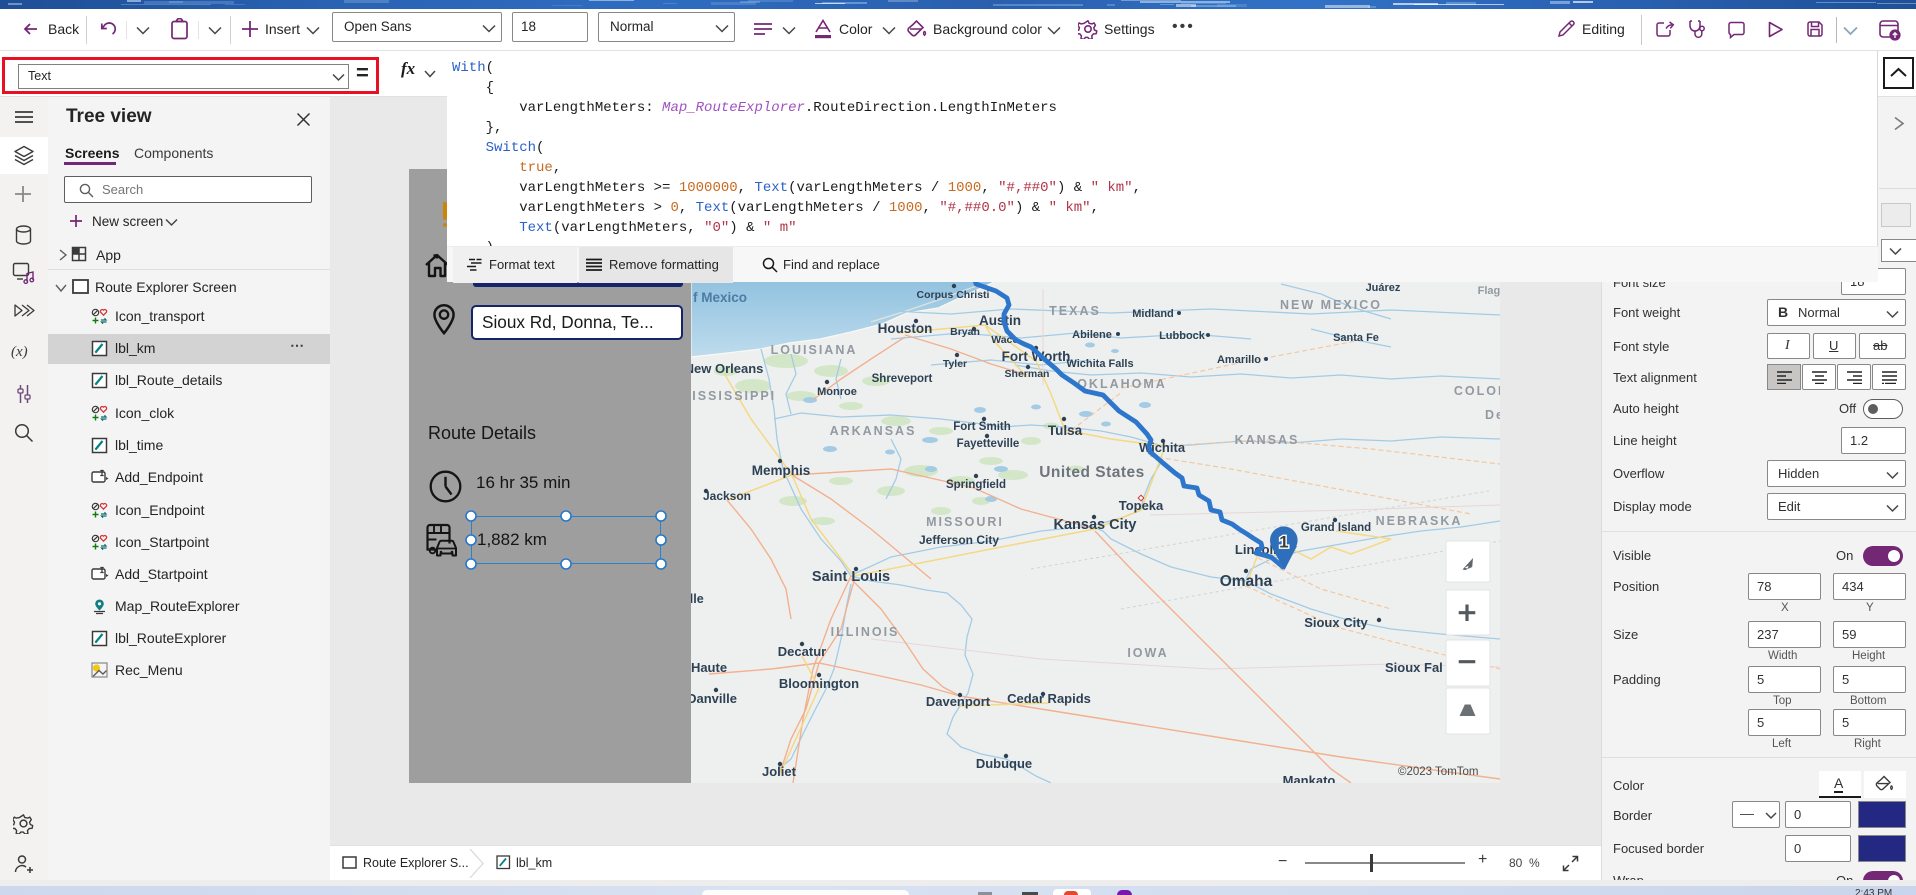 This screenshot has width=1916, height=895. What do you see at coordinates (851, 577) in the screenshot?
I see `svg-text: Saint Louis` at bounding box center [851, 577].